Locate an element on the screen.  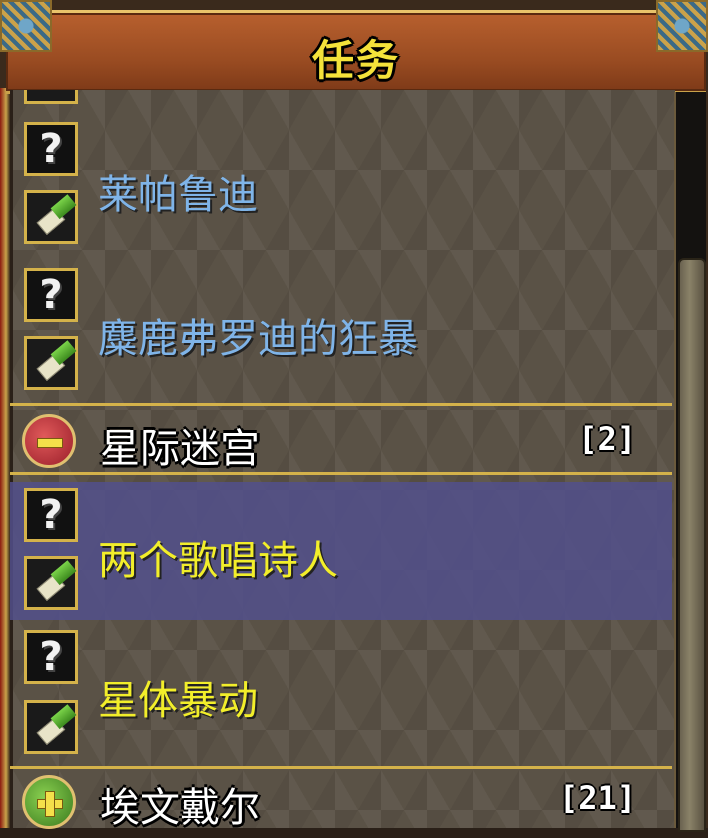
window-title: 任务 is located at coordinates (355, 60).